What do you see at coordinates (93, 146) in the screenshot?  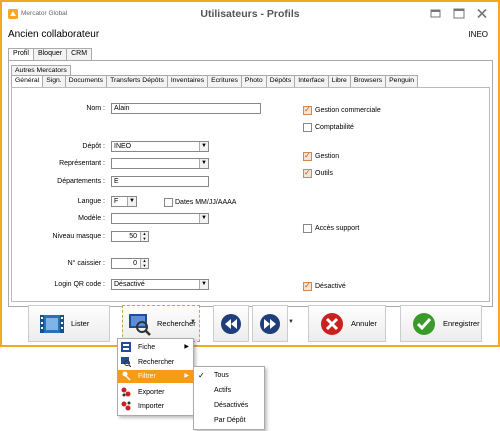 I see `depot-label: Dépôt :` at bounding box center [93, 146].